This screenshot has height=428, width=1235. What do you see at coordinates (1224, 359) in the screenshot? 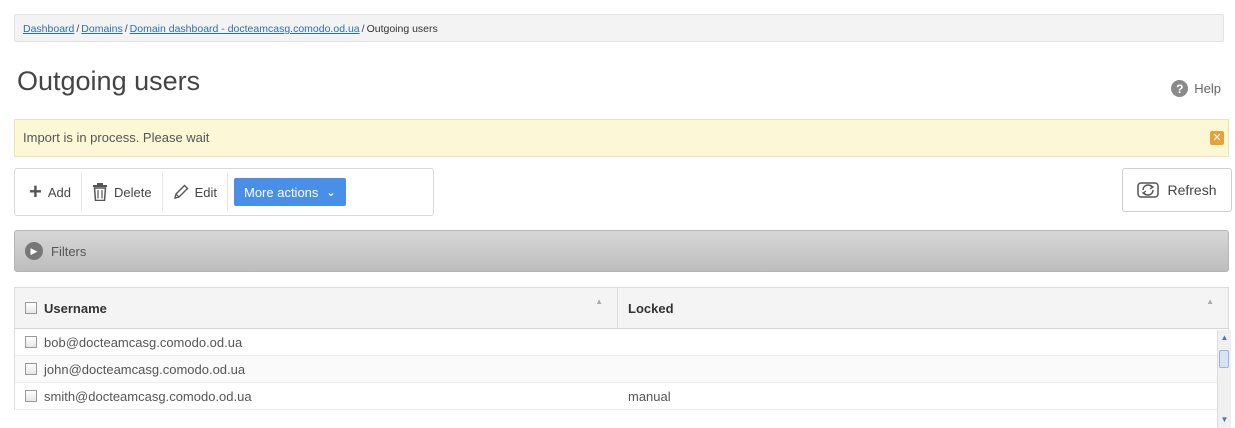
I see `scrollbar-thumb` at bounding box center [1224, 359].